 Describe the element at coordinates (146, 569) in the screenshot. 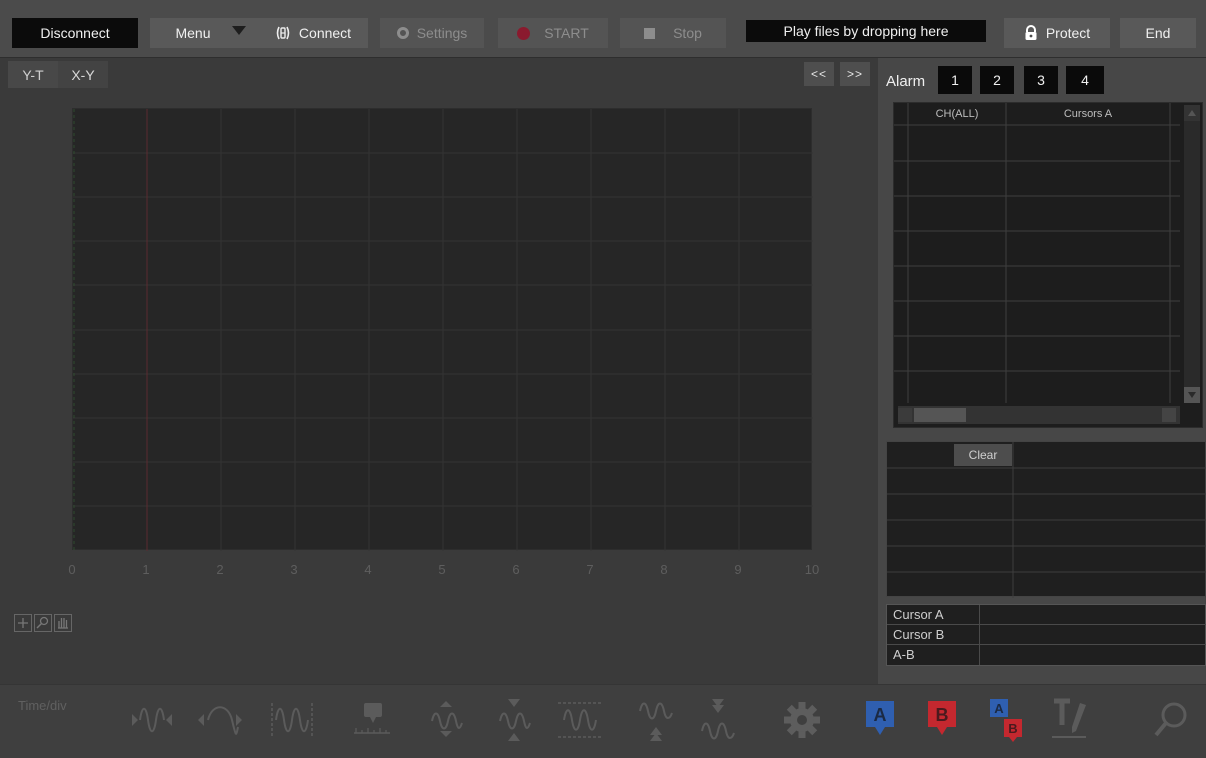

I see `x-tick: 1` at that location.